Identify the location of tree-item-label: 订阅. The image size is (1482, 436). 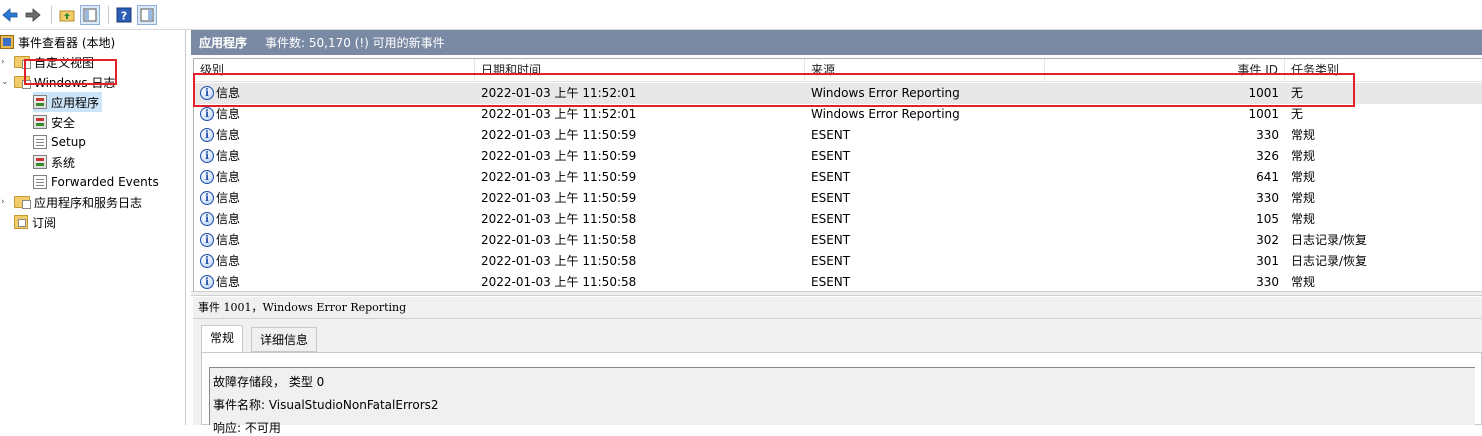
(44, 222).